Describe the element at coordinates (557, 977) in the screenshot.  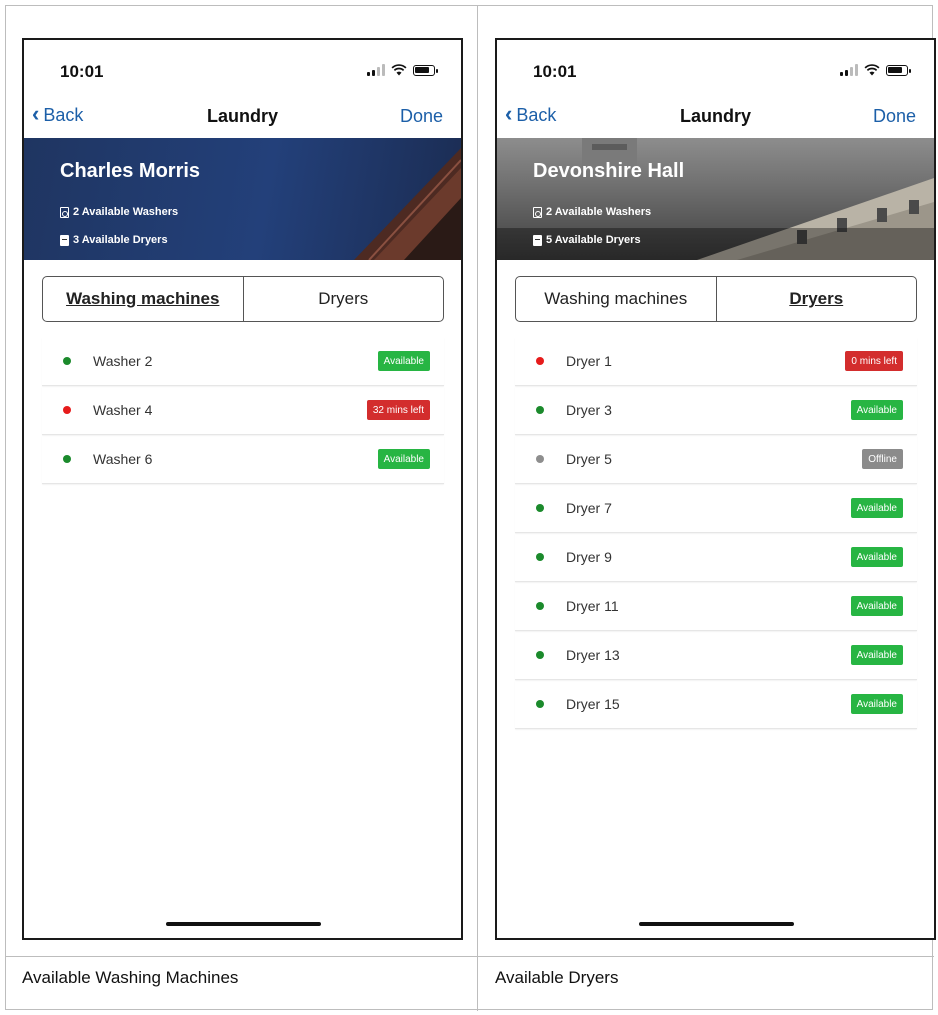
I see `caption-dryers: Available Dryers` at that location.